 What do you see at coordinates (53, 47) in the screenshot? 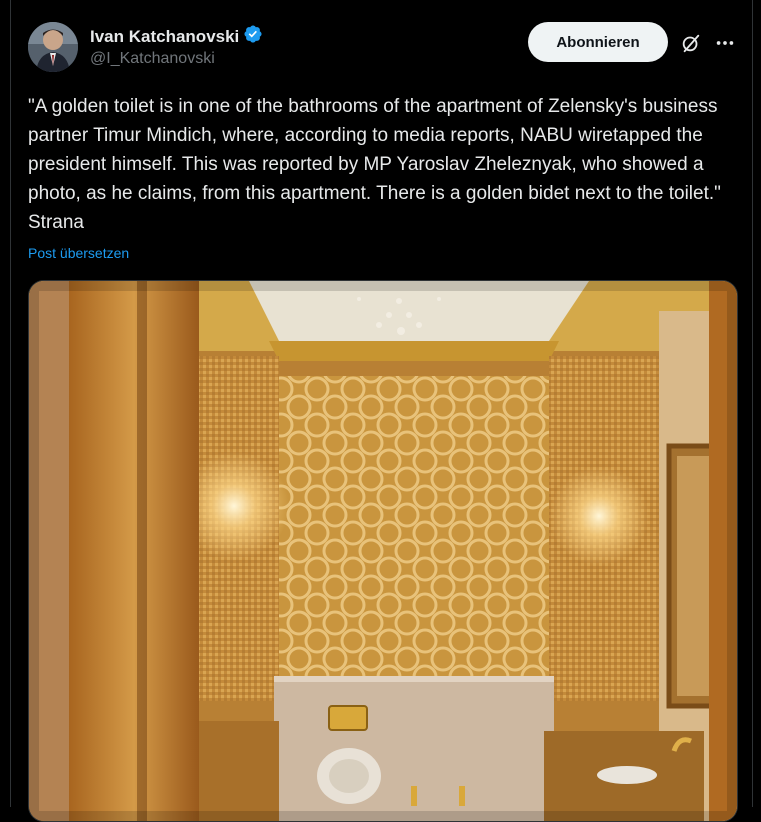
I see `avatar` at bounding box center [53, 47].